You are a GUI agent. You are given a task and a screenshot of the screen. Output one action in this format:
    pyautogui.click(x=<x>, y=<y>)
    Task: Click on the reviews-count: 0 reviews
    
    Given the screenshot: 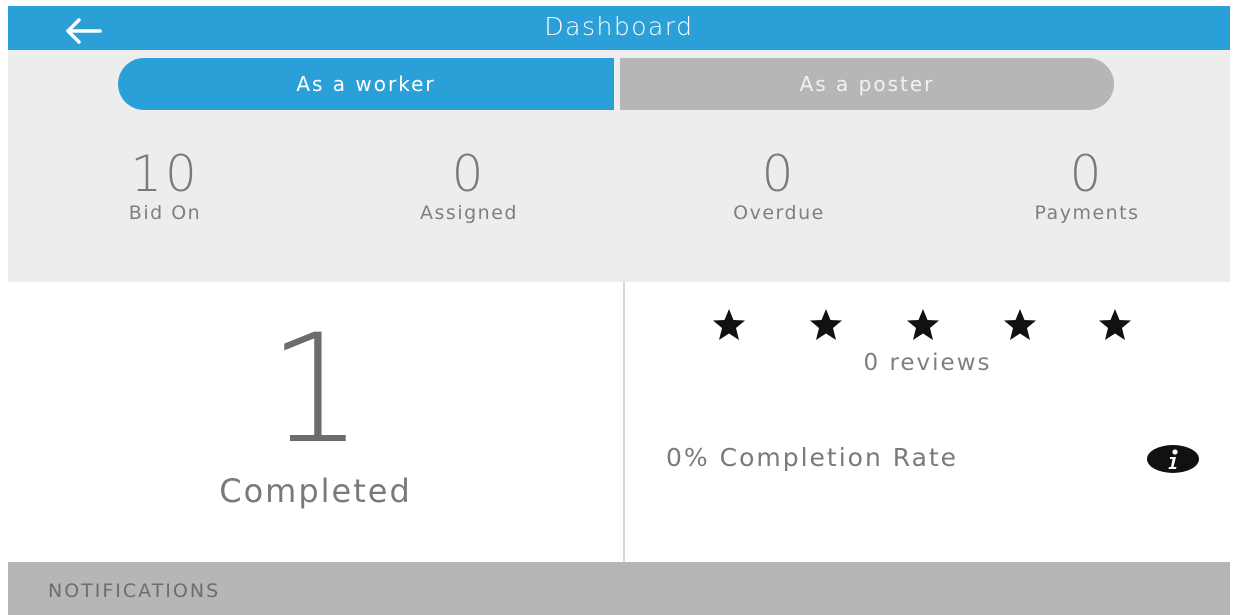 What is the action you would take?
    pyautogui.click(x=927, y=363)
    